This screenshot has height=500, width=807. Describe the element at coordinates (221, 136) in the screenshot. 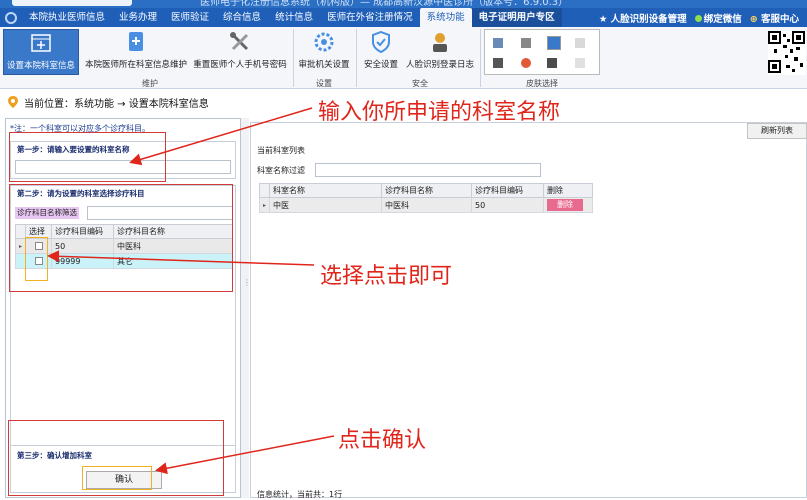

I see `arrow-to-input` at that location.